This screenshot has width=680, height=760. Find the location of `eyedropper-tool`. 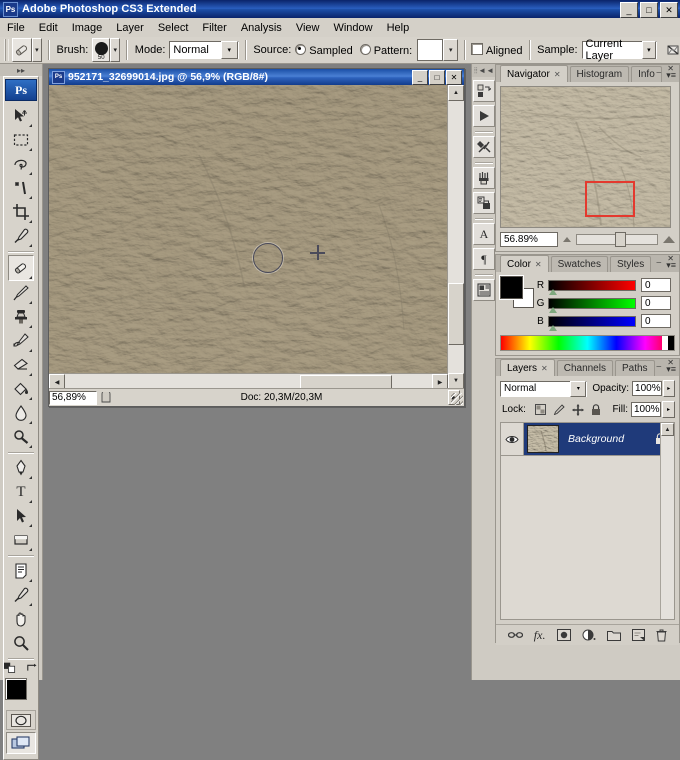

eyedropper-tool is located at coordinates (21, 236).